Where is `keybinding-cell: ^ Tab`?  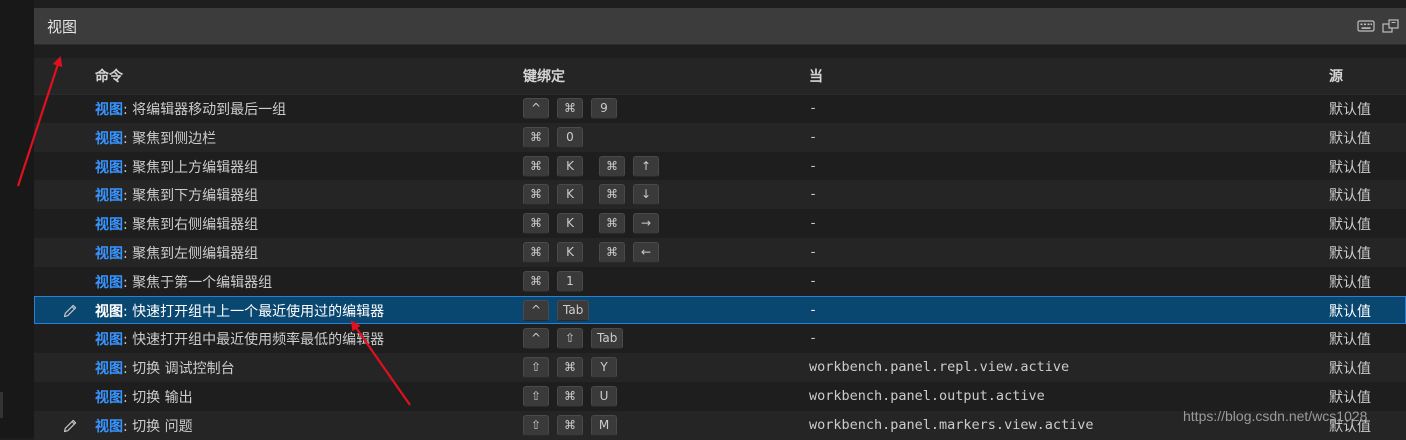
keybinding-cell: ^ Tab is located at coordinates (560, 310).